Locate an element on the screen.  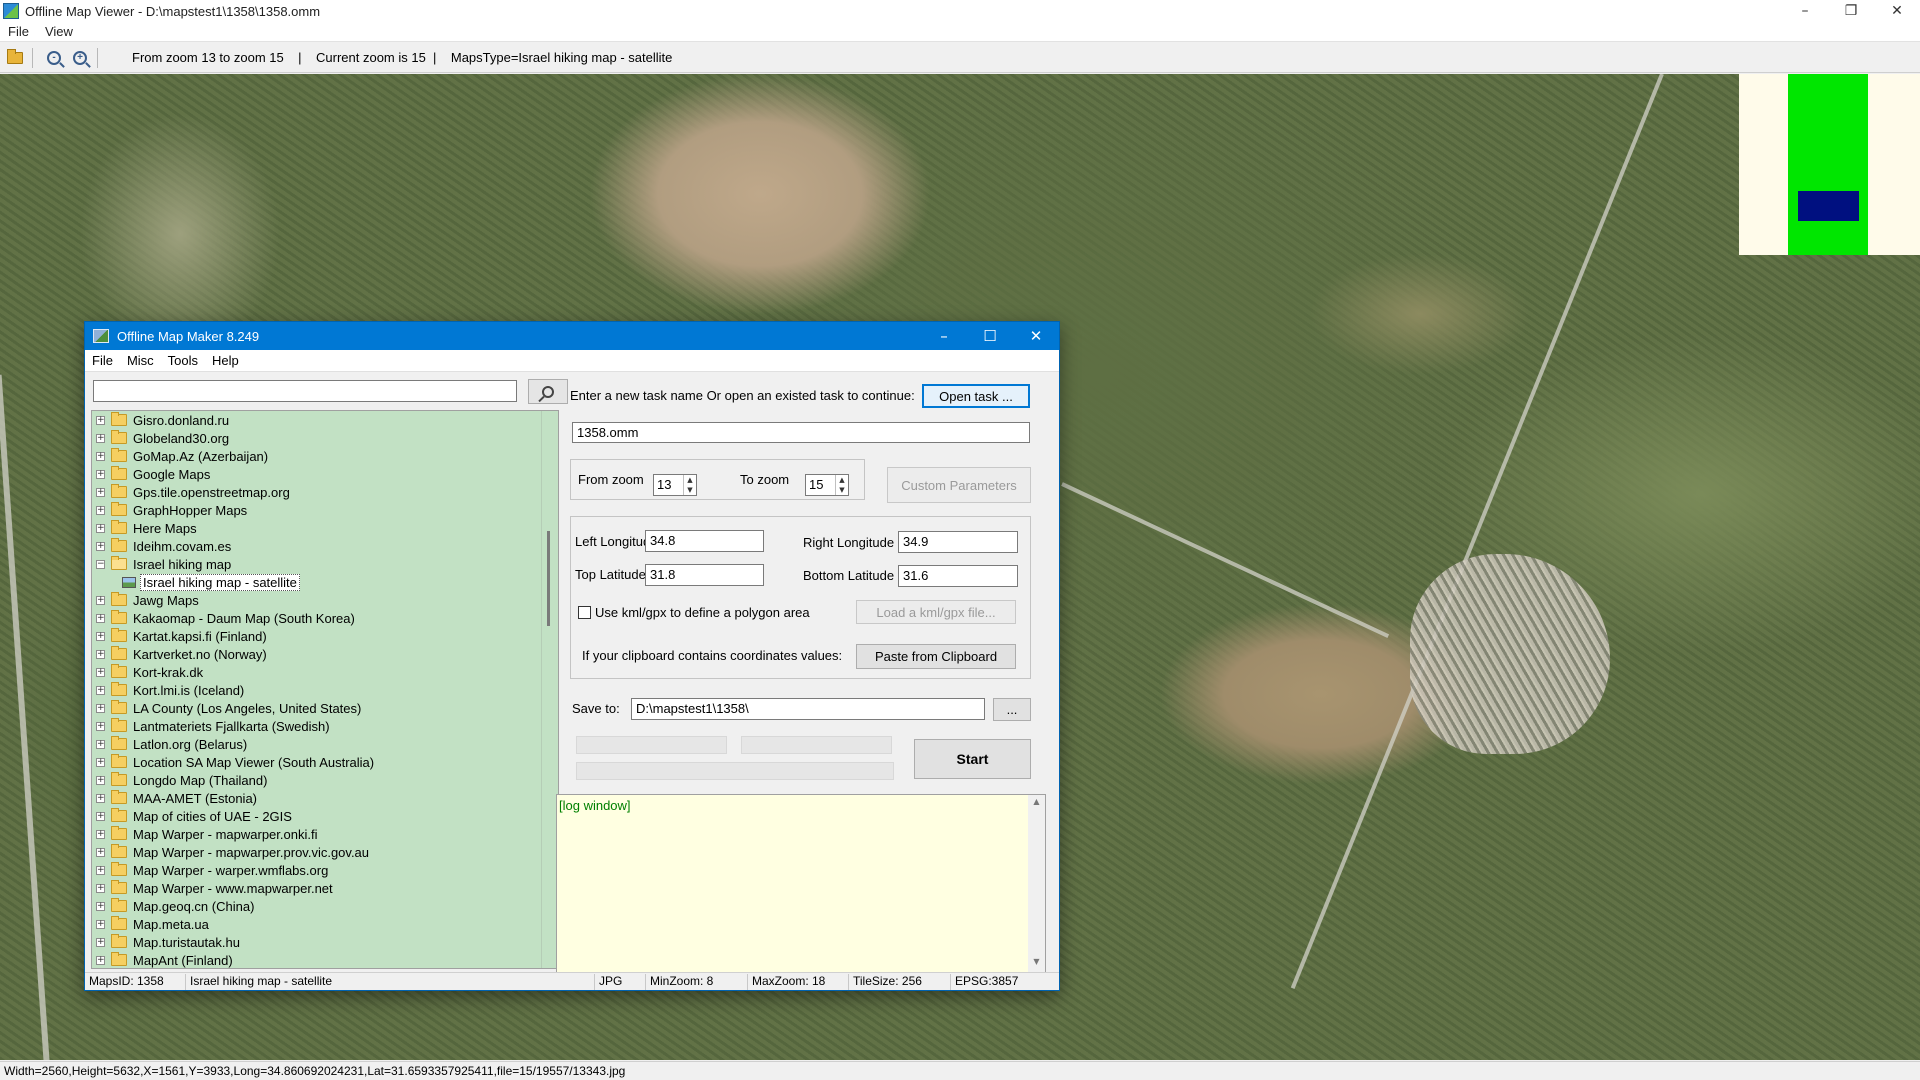
menu-misc: Misc is located at coordinates (140, 360).